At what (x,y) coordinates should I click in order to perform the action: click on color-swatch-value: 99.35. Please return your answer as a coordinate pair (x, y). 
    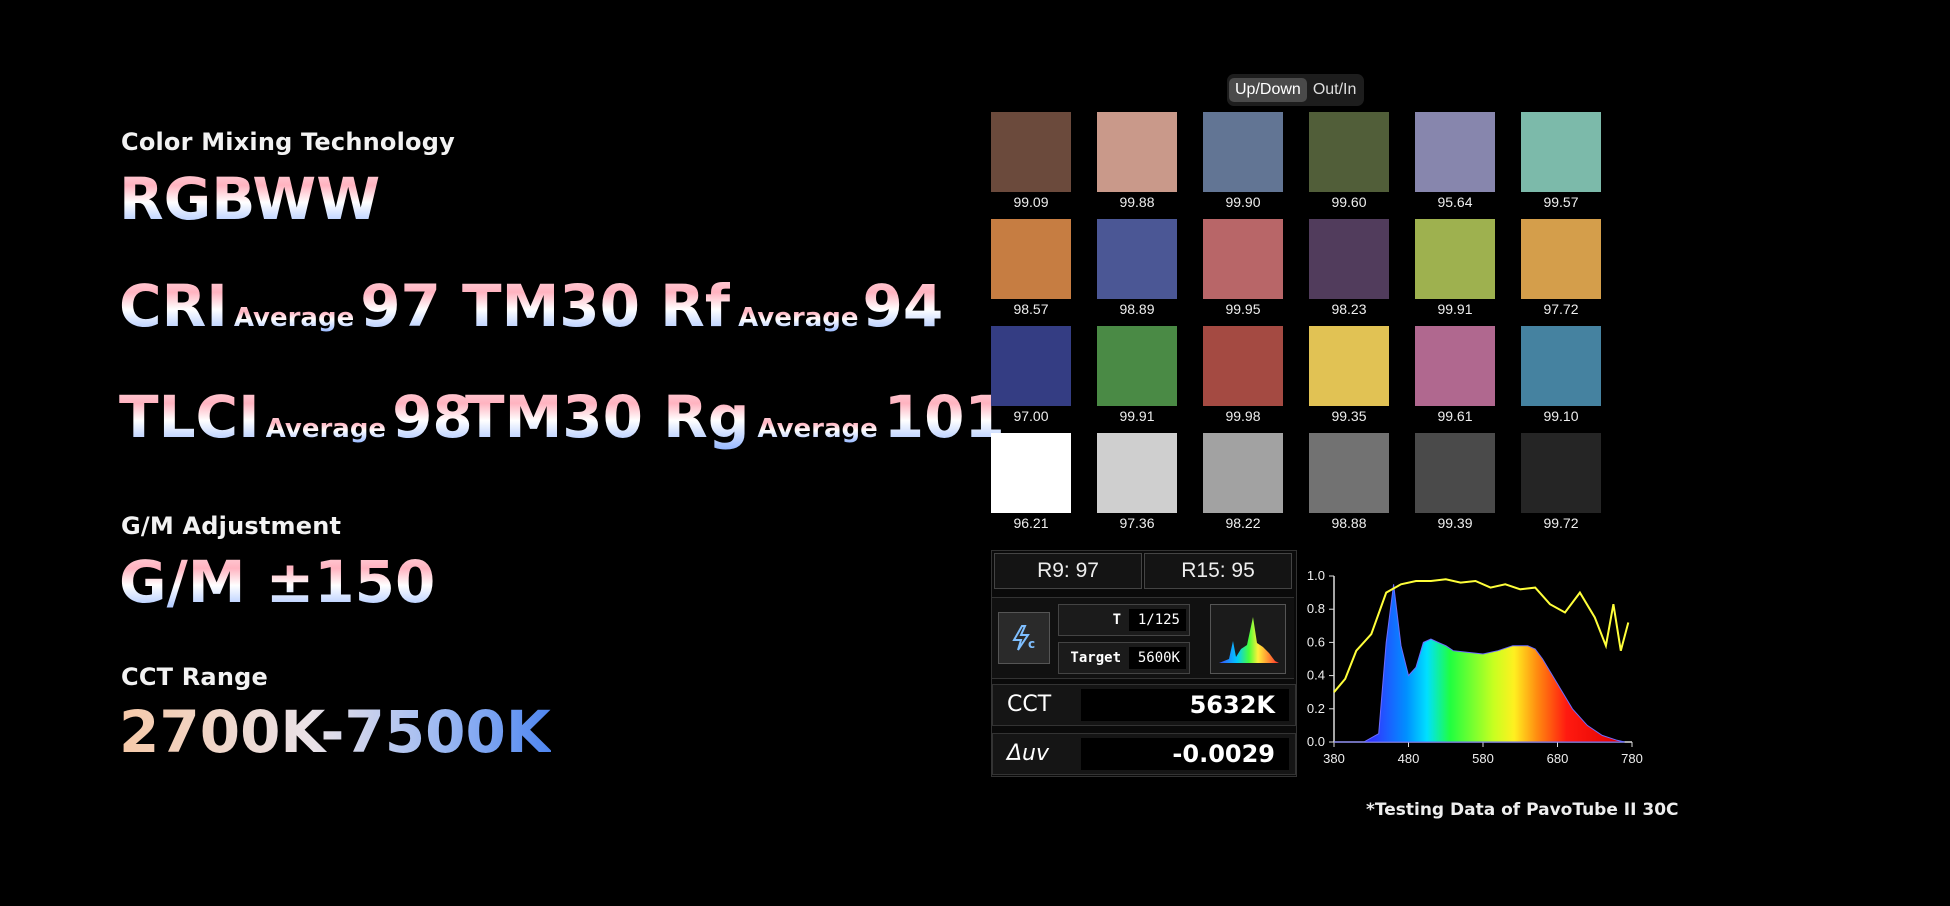
    Looking at the image, I should click on (1349, 416).